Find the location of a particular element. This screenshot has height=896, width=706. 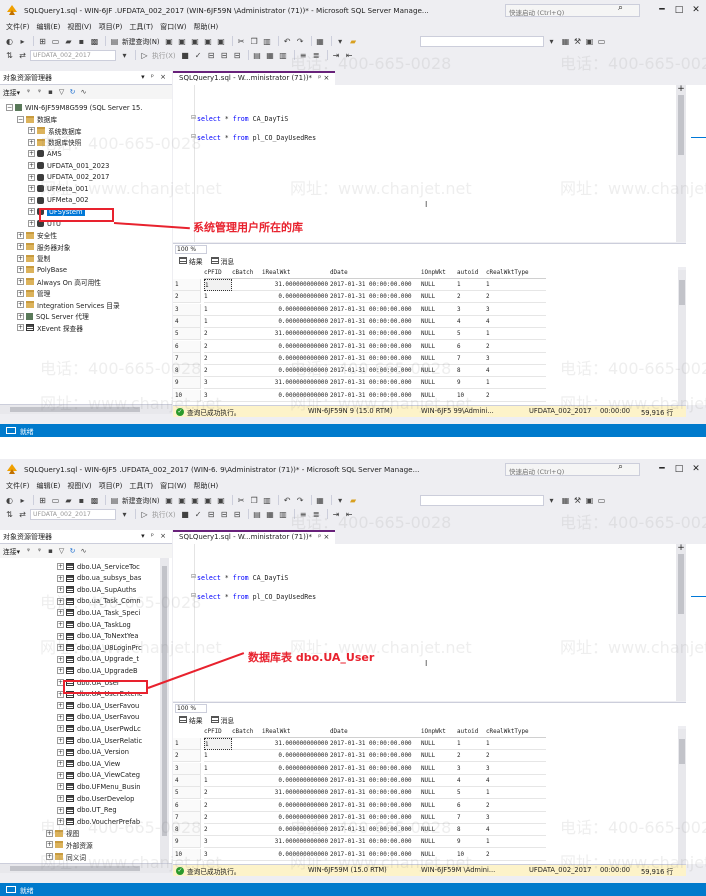

grid-cell: 5 is located at coordinates (471, 334).